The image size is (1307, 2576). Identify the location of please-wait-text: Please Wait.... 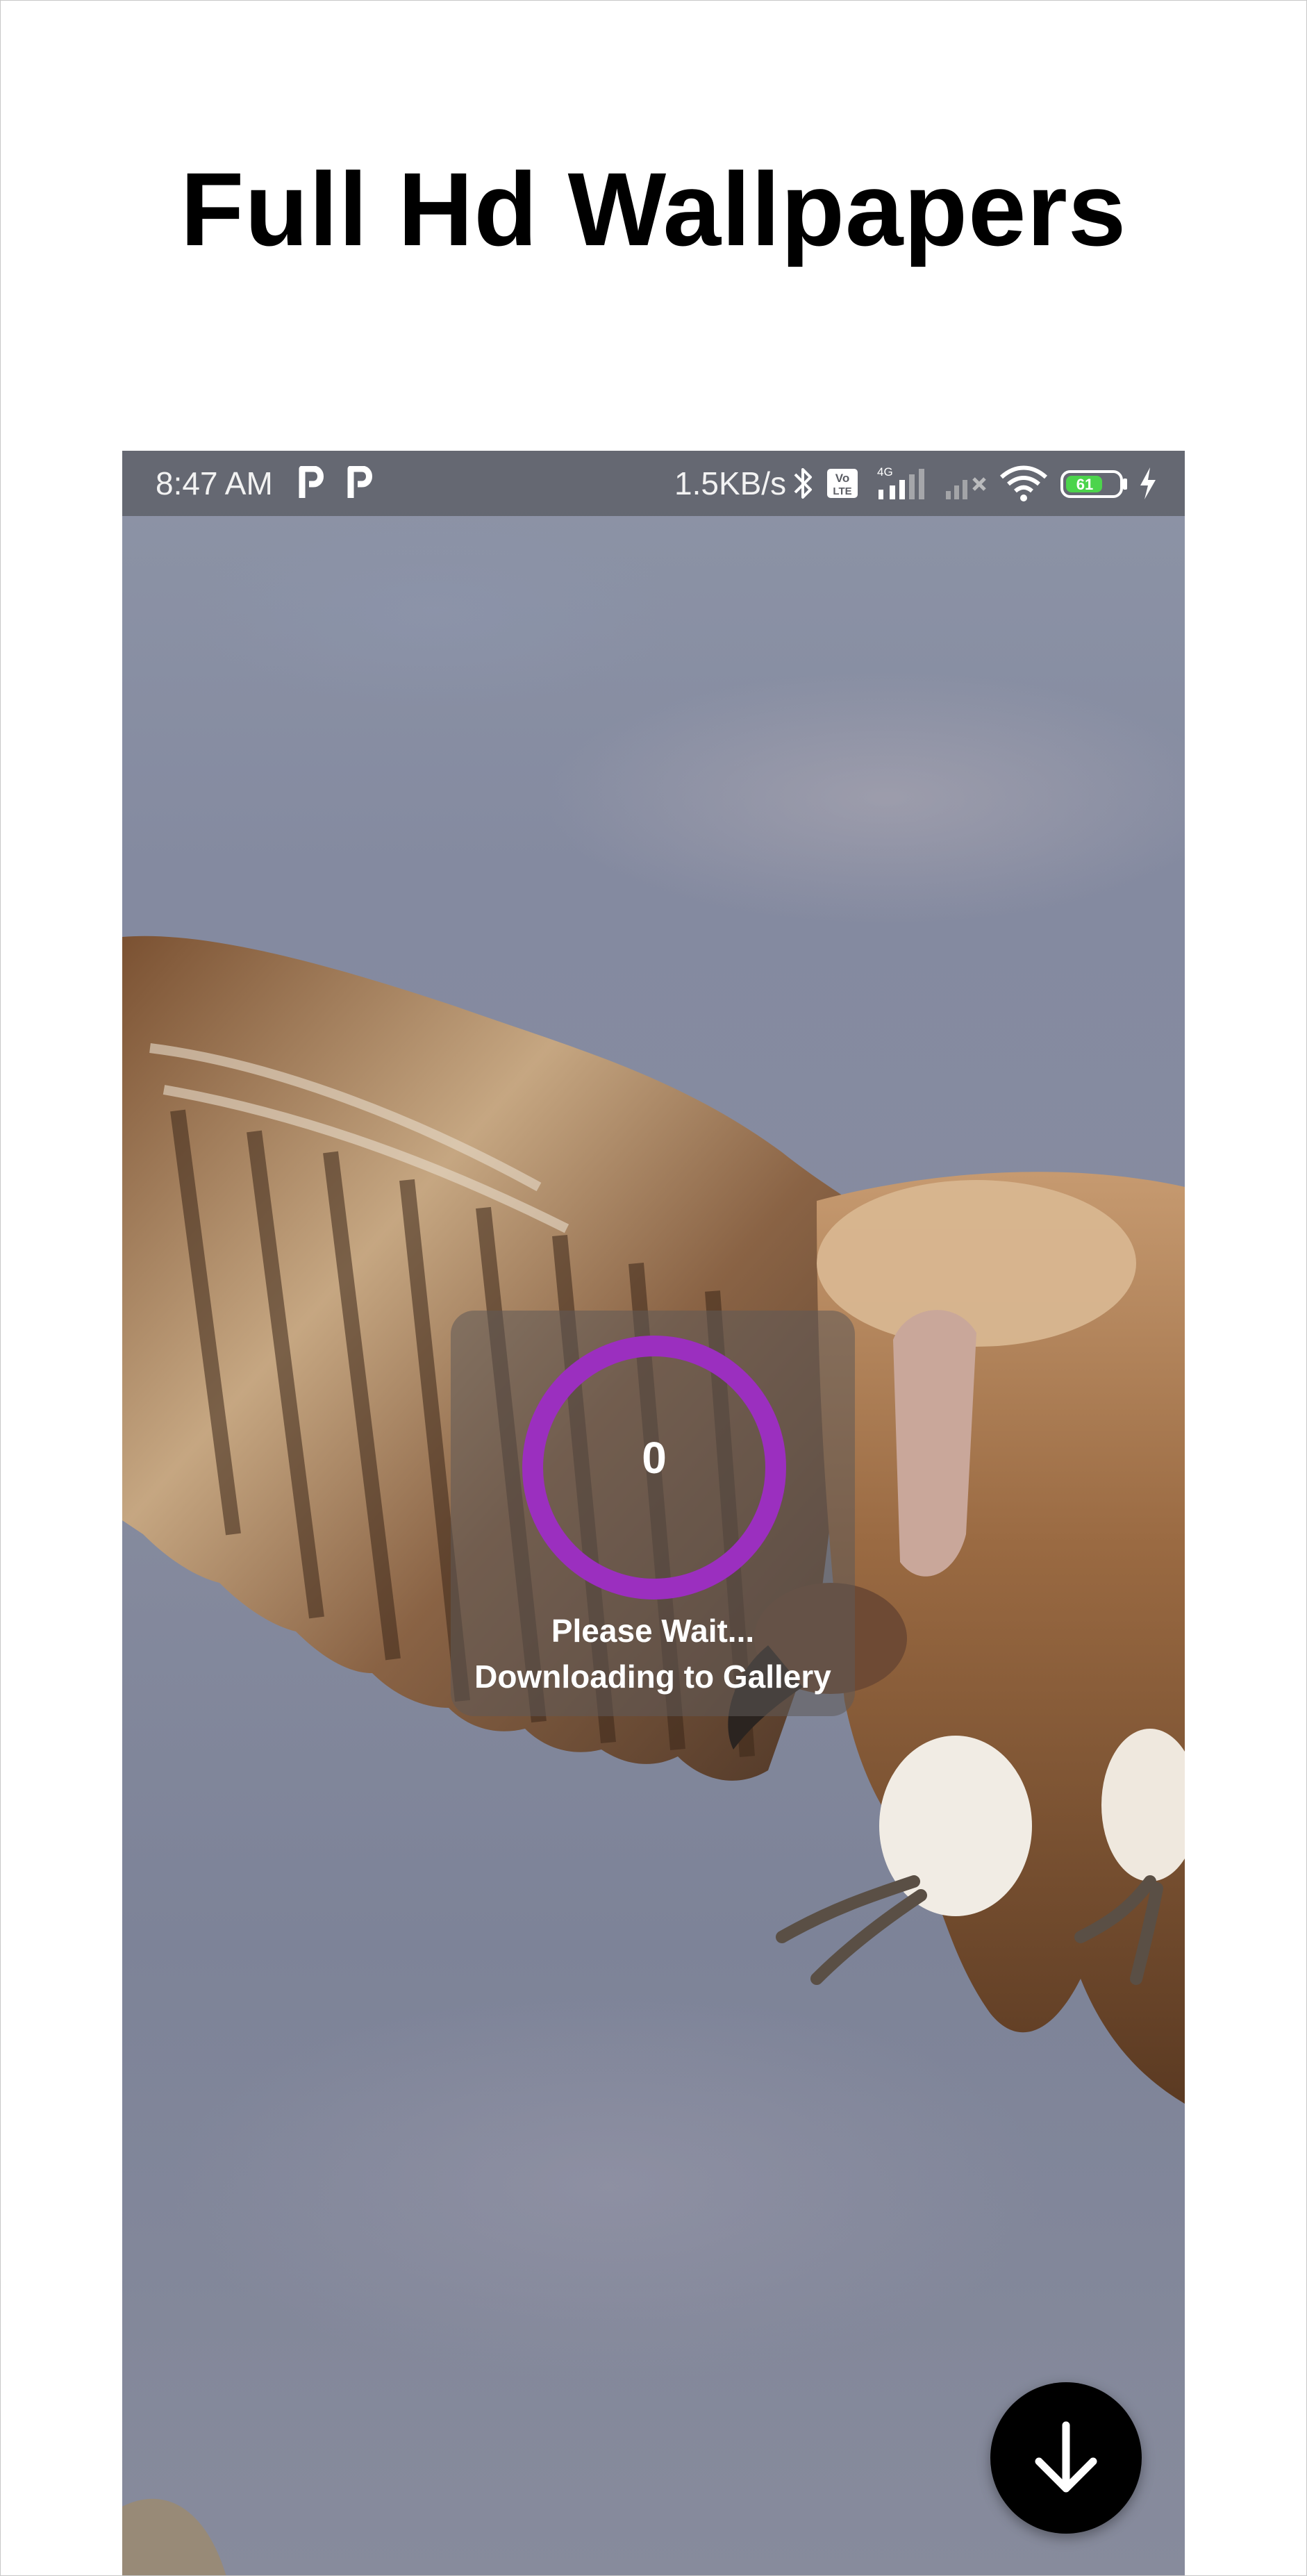
(653, 1631).